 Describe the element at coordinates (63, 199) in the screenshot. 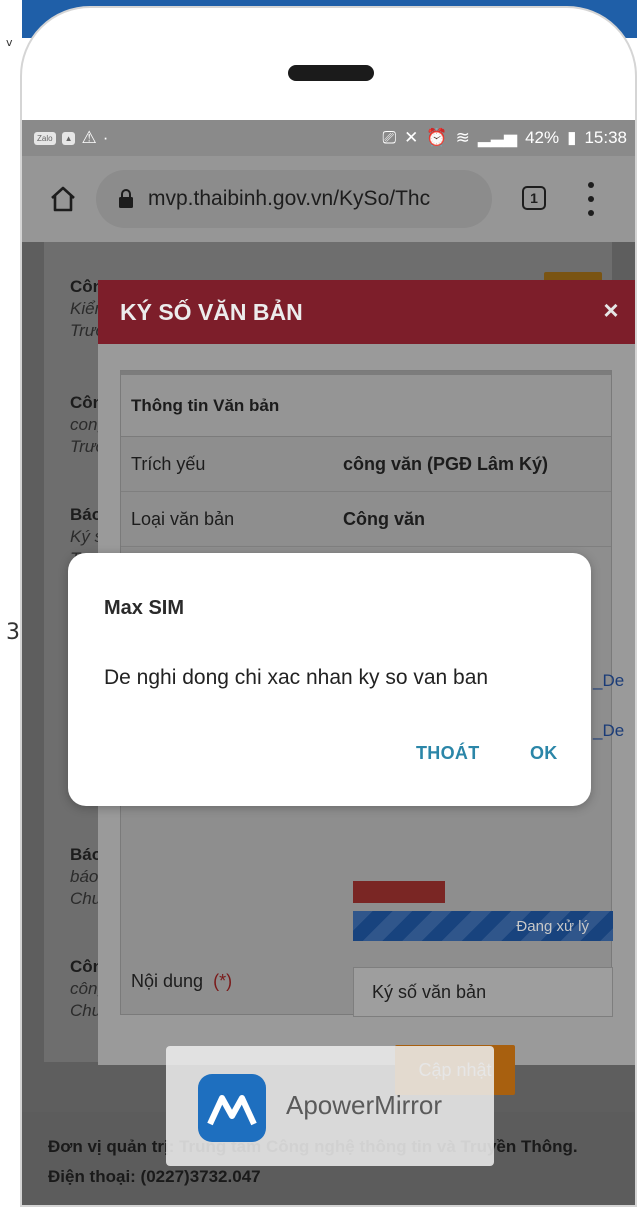

I see `home-icon` at that location.